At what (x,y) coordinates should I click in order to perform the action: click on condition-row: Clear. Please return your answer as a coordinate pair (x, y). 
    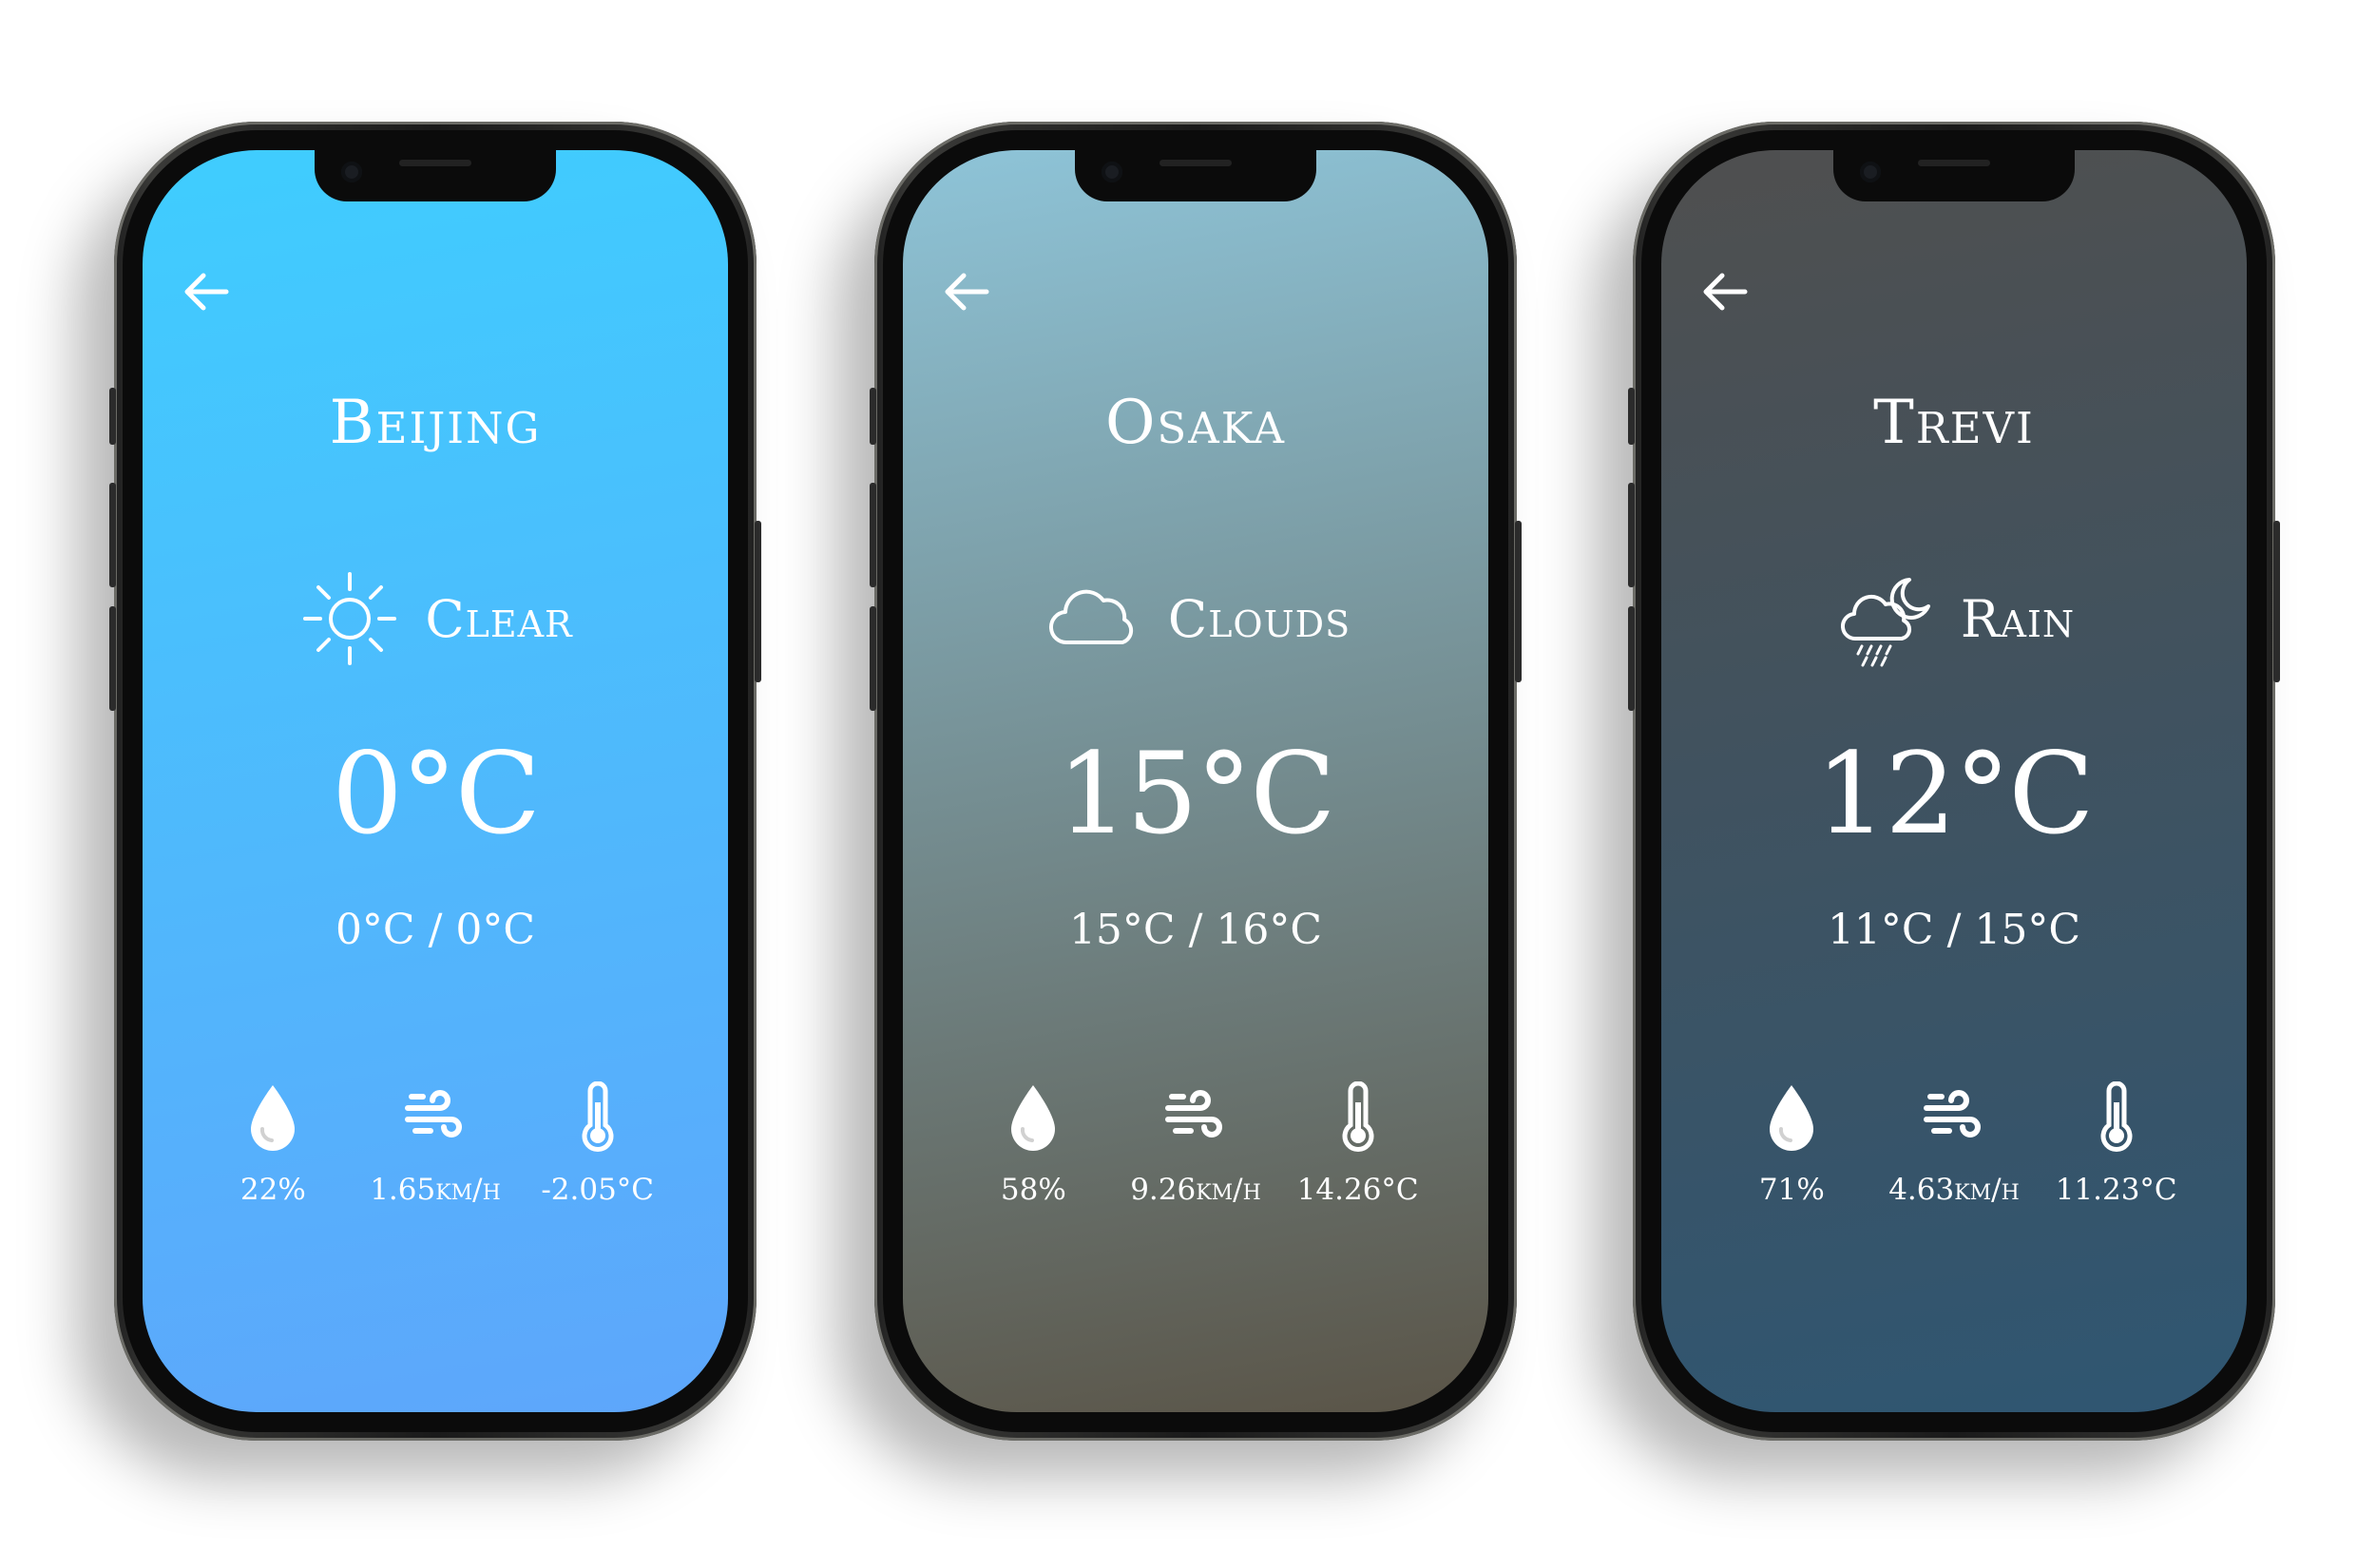
    Looking at the image, I should click on (435, 618).